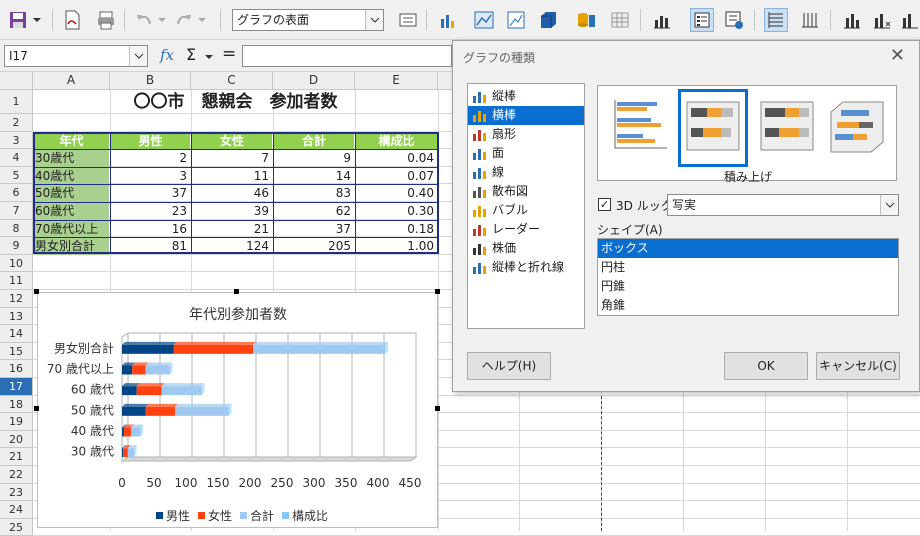  Describe the element at coordinates (16, 299) in the screenshot. I see `row-header: 12` at that location.